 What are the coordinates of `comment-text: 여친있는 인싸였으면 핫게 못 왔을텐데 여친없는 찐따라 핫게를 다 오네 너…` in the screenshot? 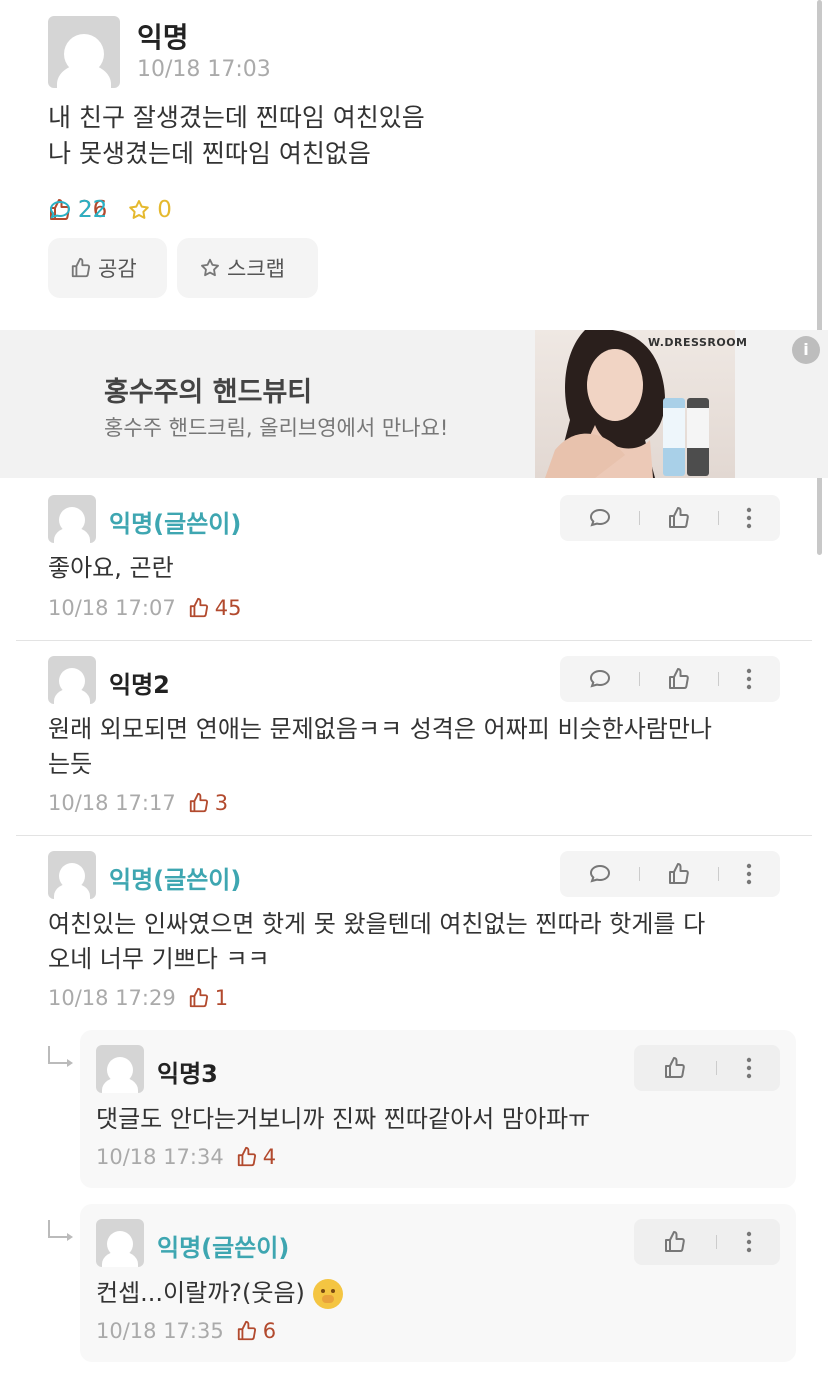 It's located at (376, 942).